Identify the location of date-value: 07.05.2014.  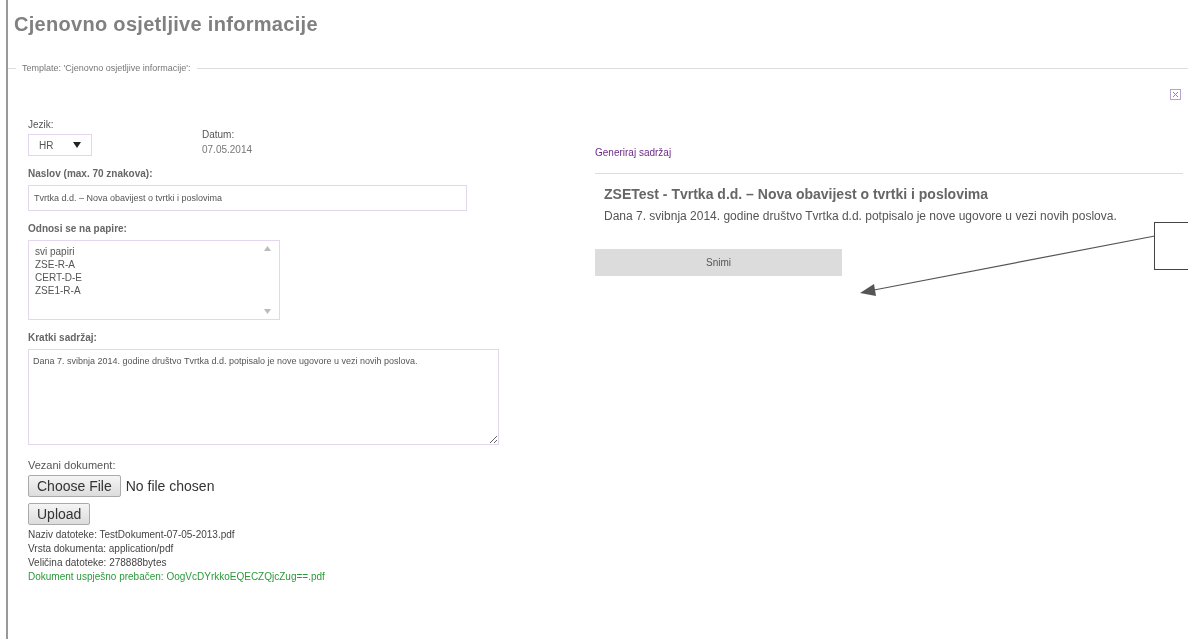
(227, 149).